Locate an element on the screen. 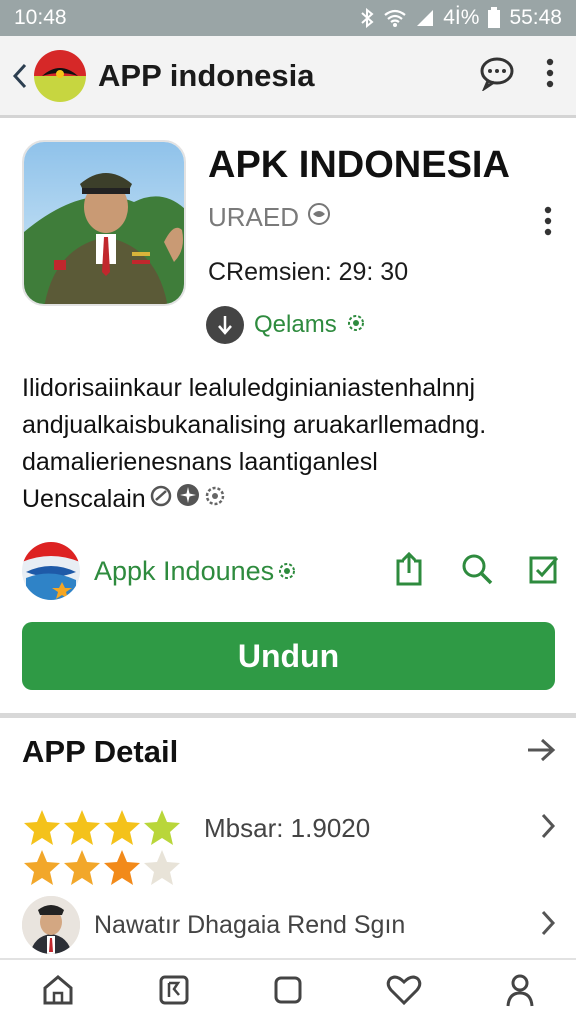  share-icon is located at coordinates (409, 571).